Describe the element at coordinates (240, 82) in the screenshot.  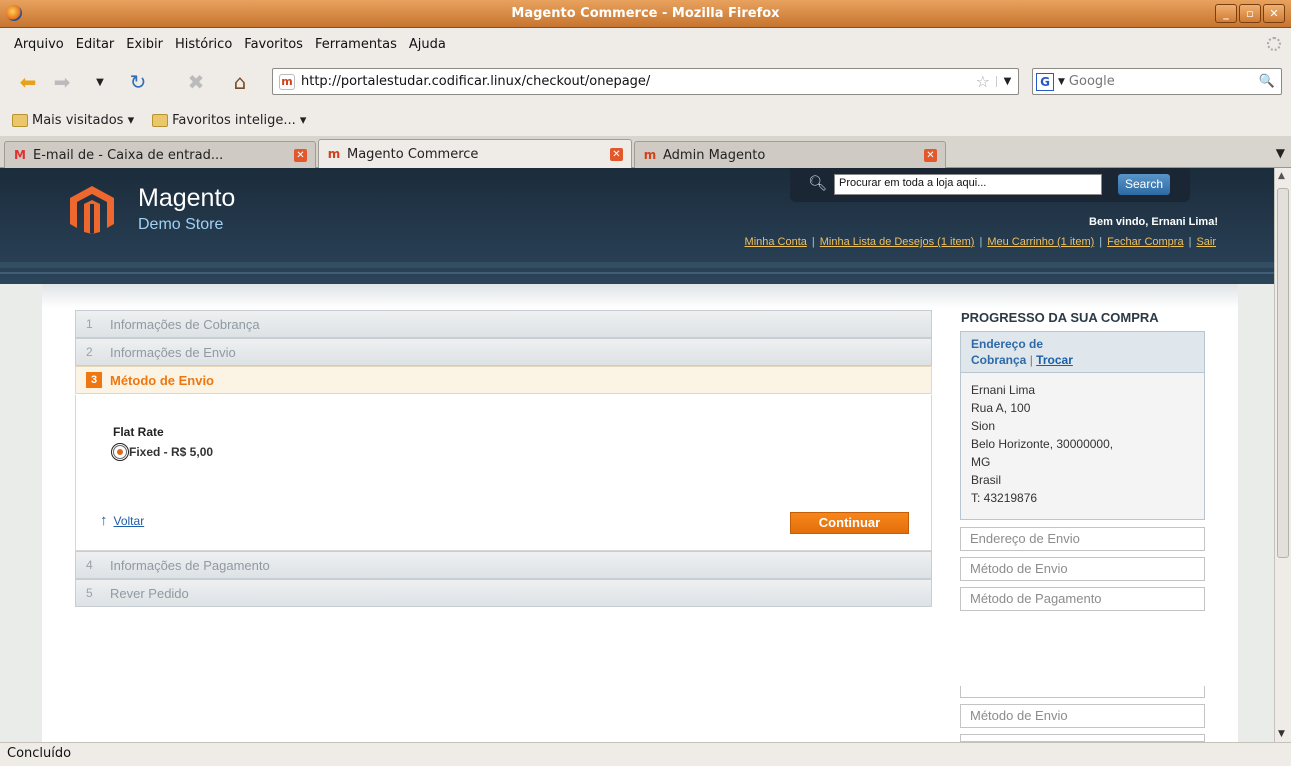
I see `home-icon: ⌂` at that location.